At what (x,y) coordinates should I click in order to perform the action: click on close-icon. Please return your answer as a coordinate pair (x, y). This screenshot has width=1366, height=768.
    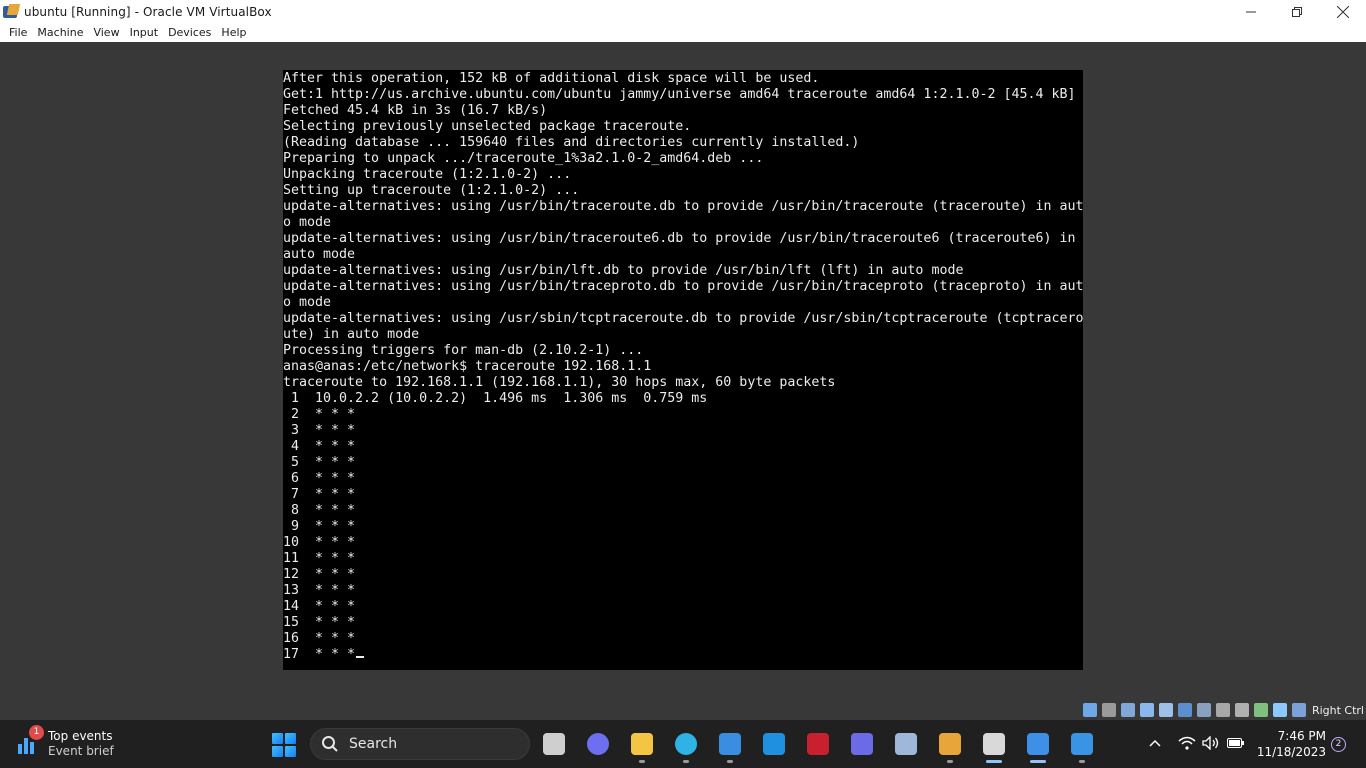
    Looking at the image, I should click on (1343, 11).